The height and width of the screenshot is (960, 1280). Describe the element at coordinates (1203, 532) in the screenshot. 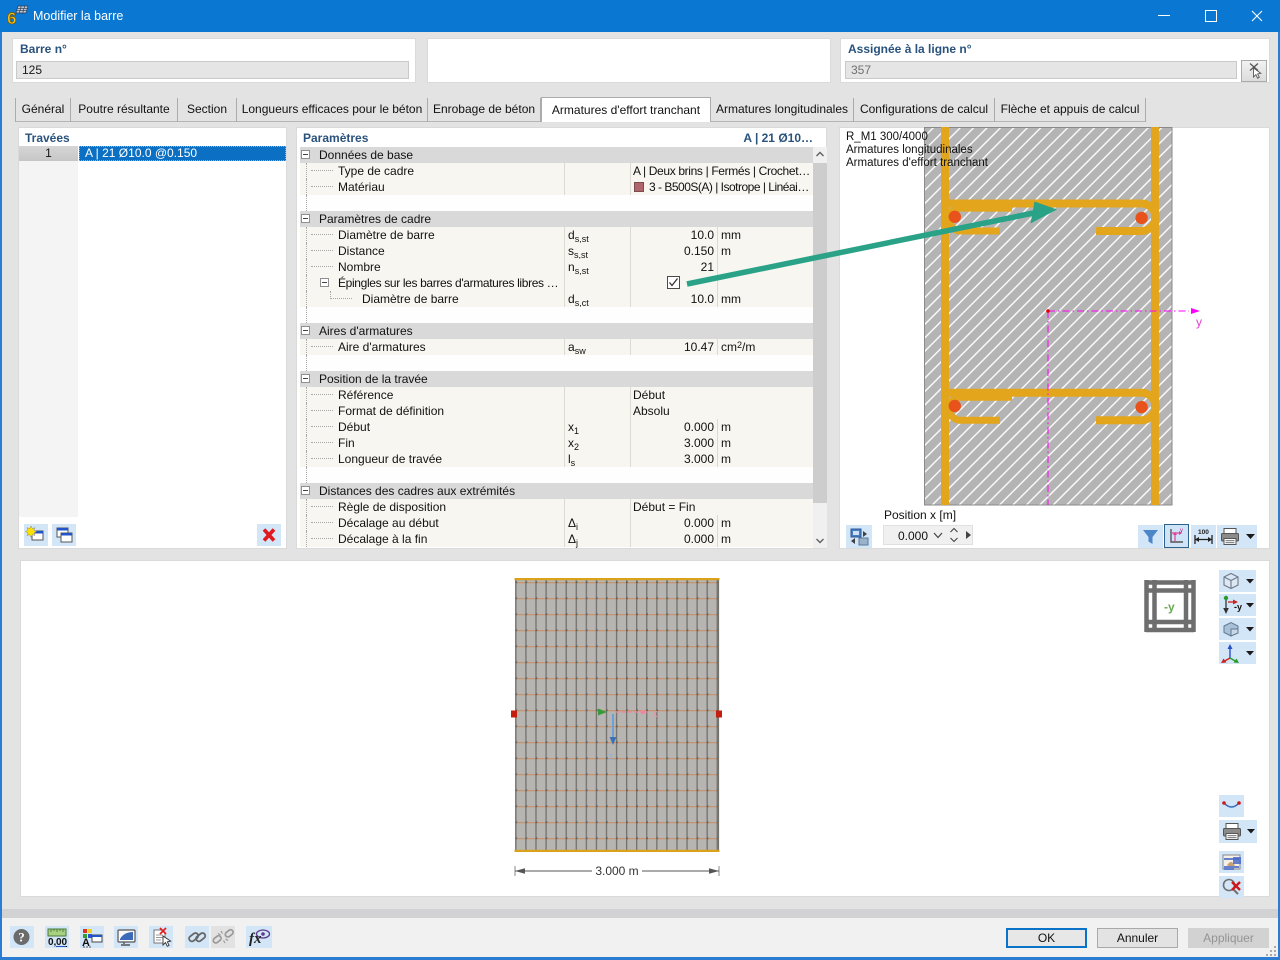

I see `svg-text: 100` at that location.